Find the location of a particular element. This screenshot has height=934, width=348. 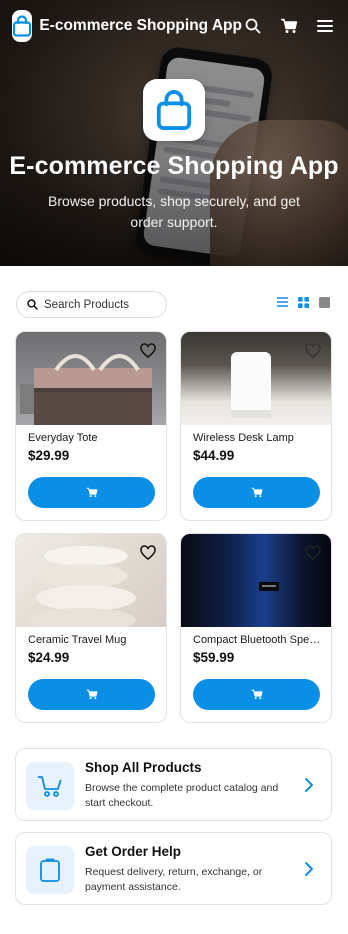

single-view-icon is located at coordinates (324, 302).